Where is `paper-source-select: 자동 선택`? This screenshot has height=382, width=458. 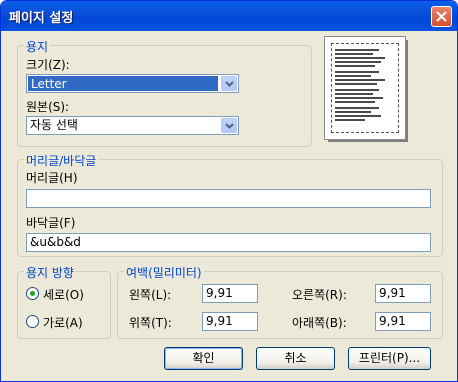
paper-source-select: 자동 선택 is located at coordinates (132, 125).